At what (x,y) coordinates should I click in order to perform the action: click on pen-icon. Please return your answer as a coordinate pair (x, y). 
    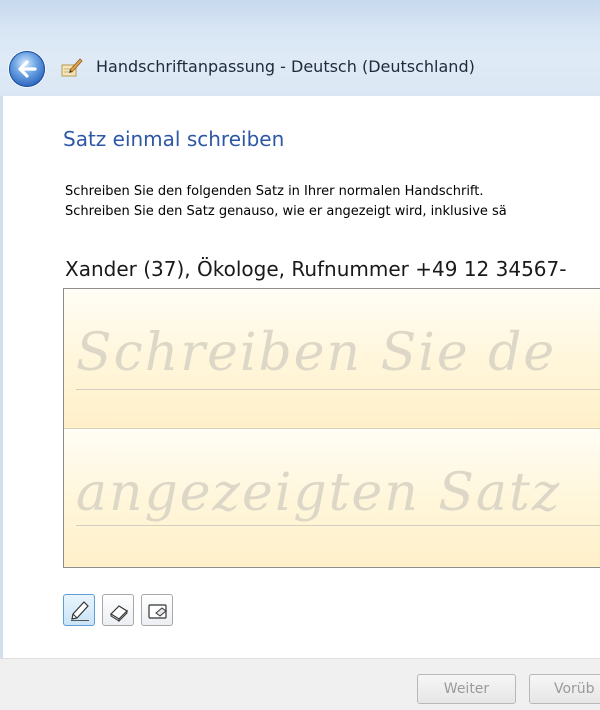
    Looking at the image, I should click on (80, 611).